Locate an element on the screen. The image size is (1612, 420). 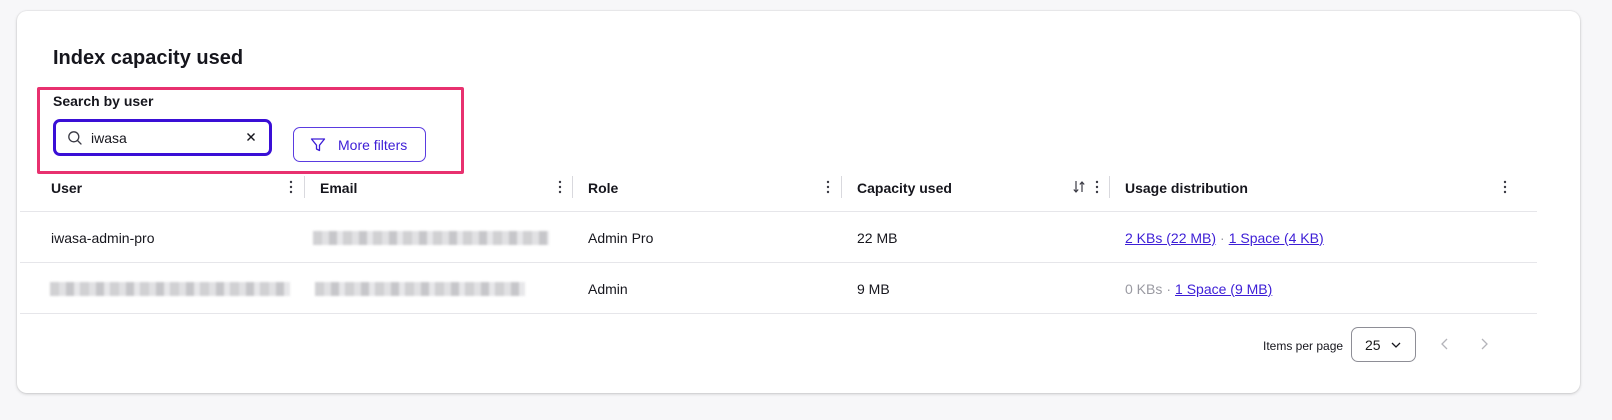
search-icon is located at coordinates (75, 138).